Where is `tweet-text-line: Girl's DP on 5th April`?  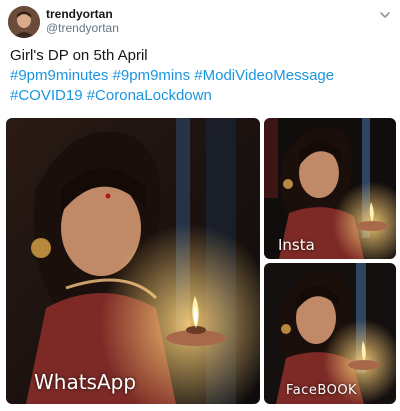
tweet-text-line: Girl's DP on 5th April is located at coordinates (79, 55).